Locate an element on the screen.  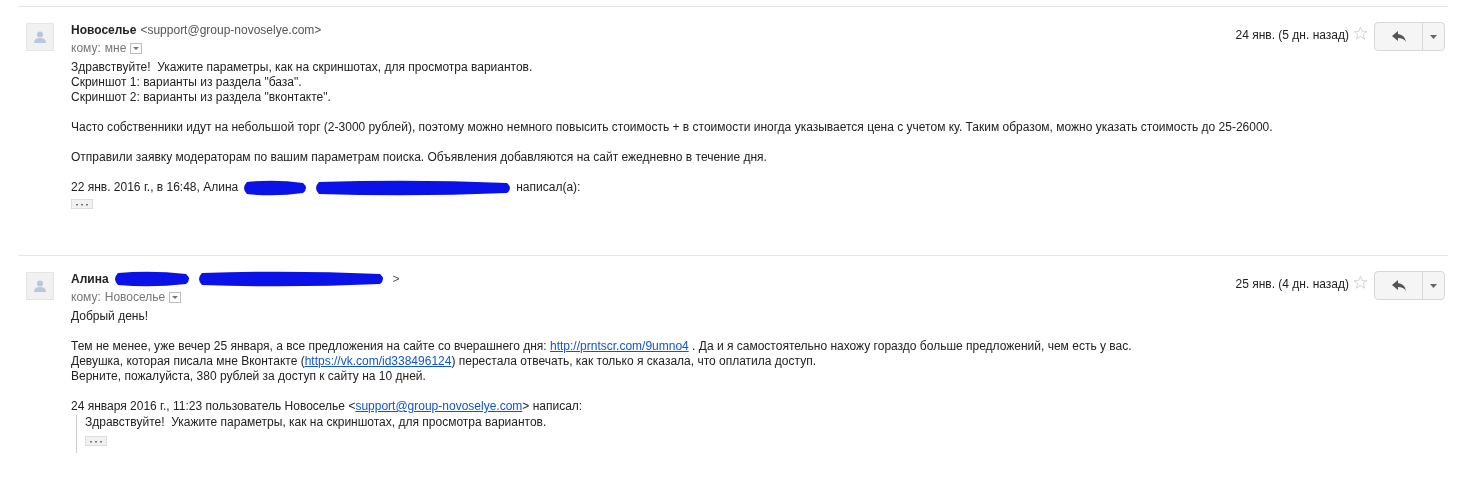
sender-name: Новоселье is located at coordinates (104, 30).